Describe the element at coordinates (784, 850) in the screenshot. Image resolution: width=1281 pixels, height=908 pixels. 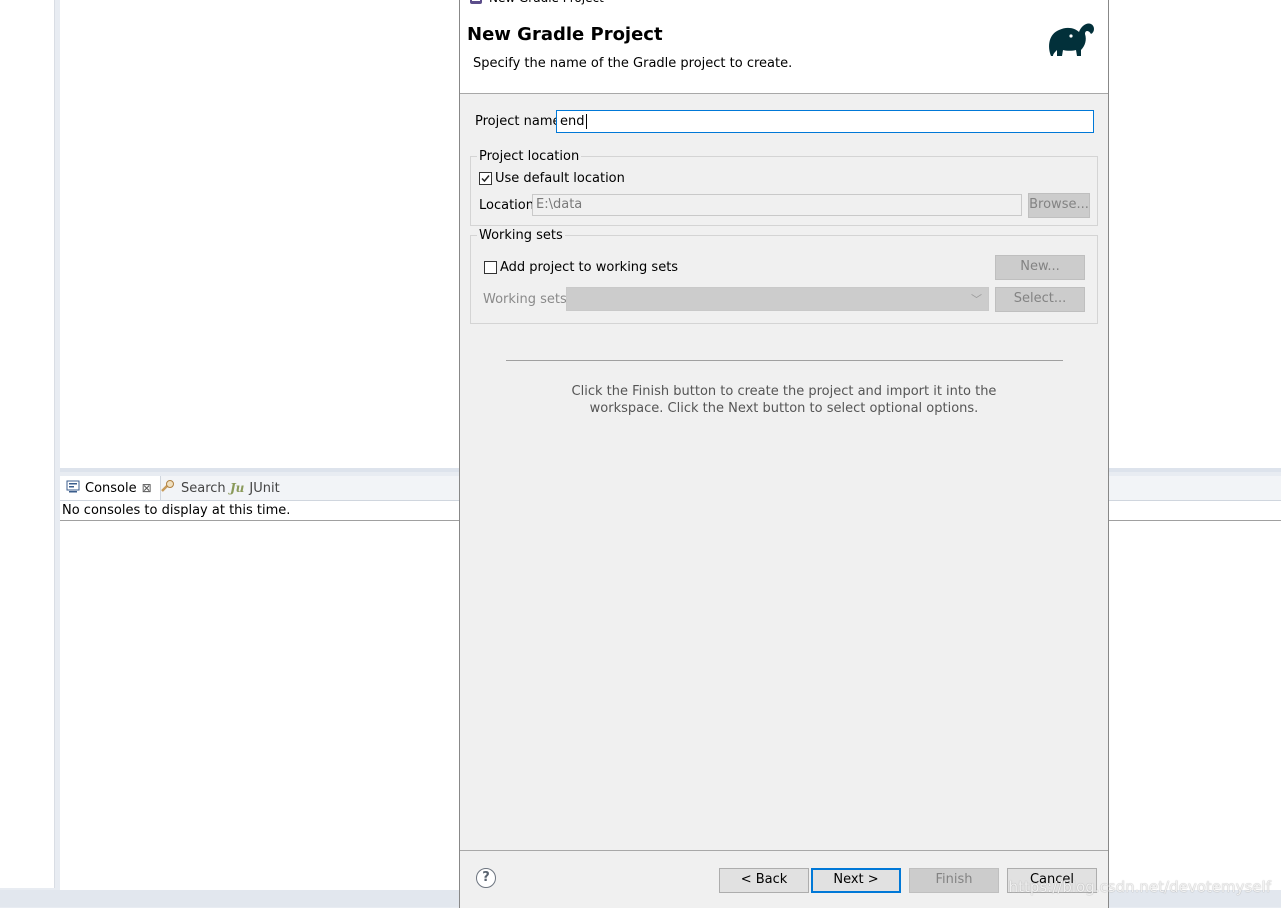
I see `footer-separator` at that location.